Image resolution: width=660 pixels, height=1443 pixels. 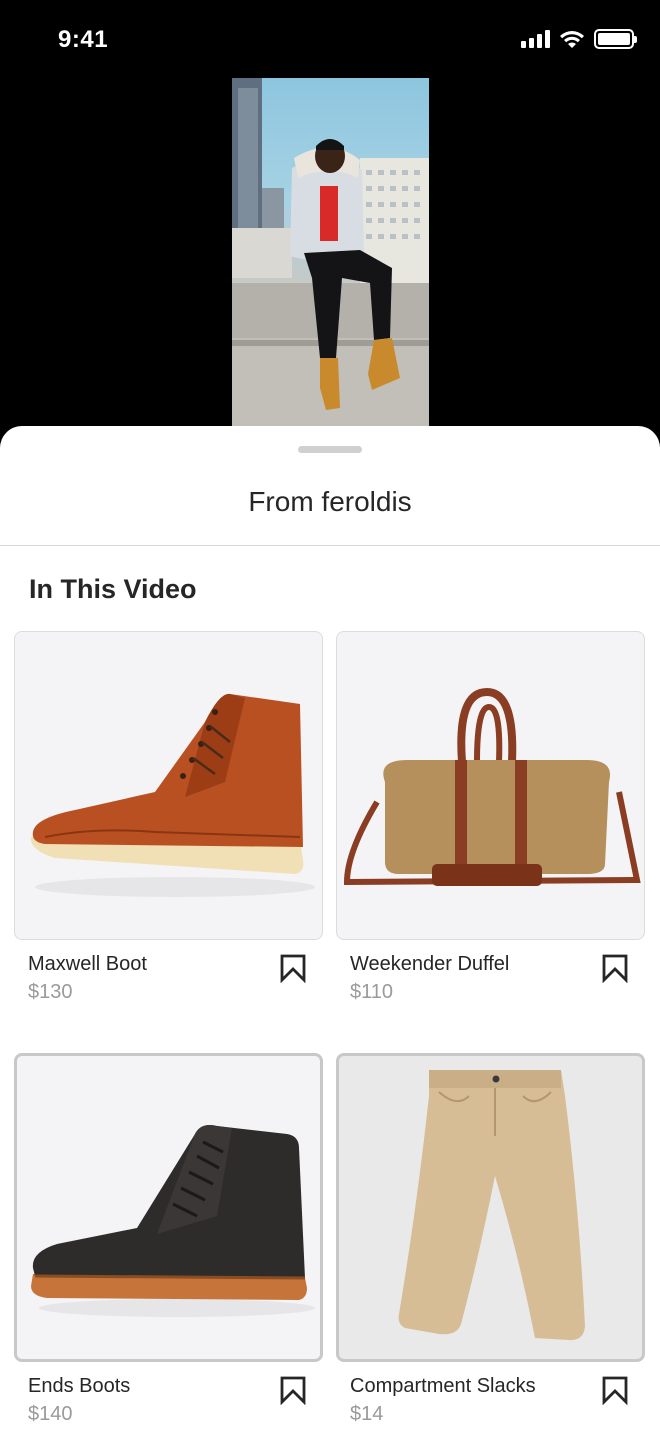 I want to click on sheet-title: From feroldis, so click(x=330, y=501).